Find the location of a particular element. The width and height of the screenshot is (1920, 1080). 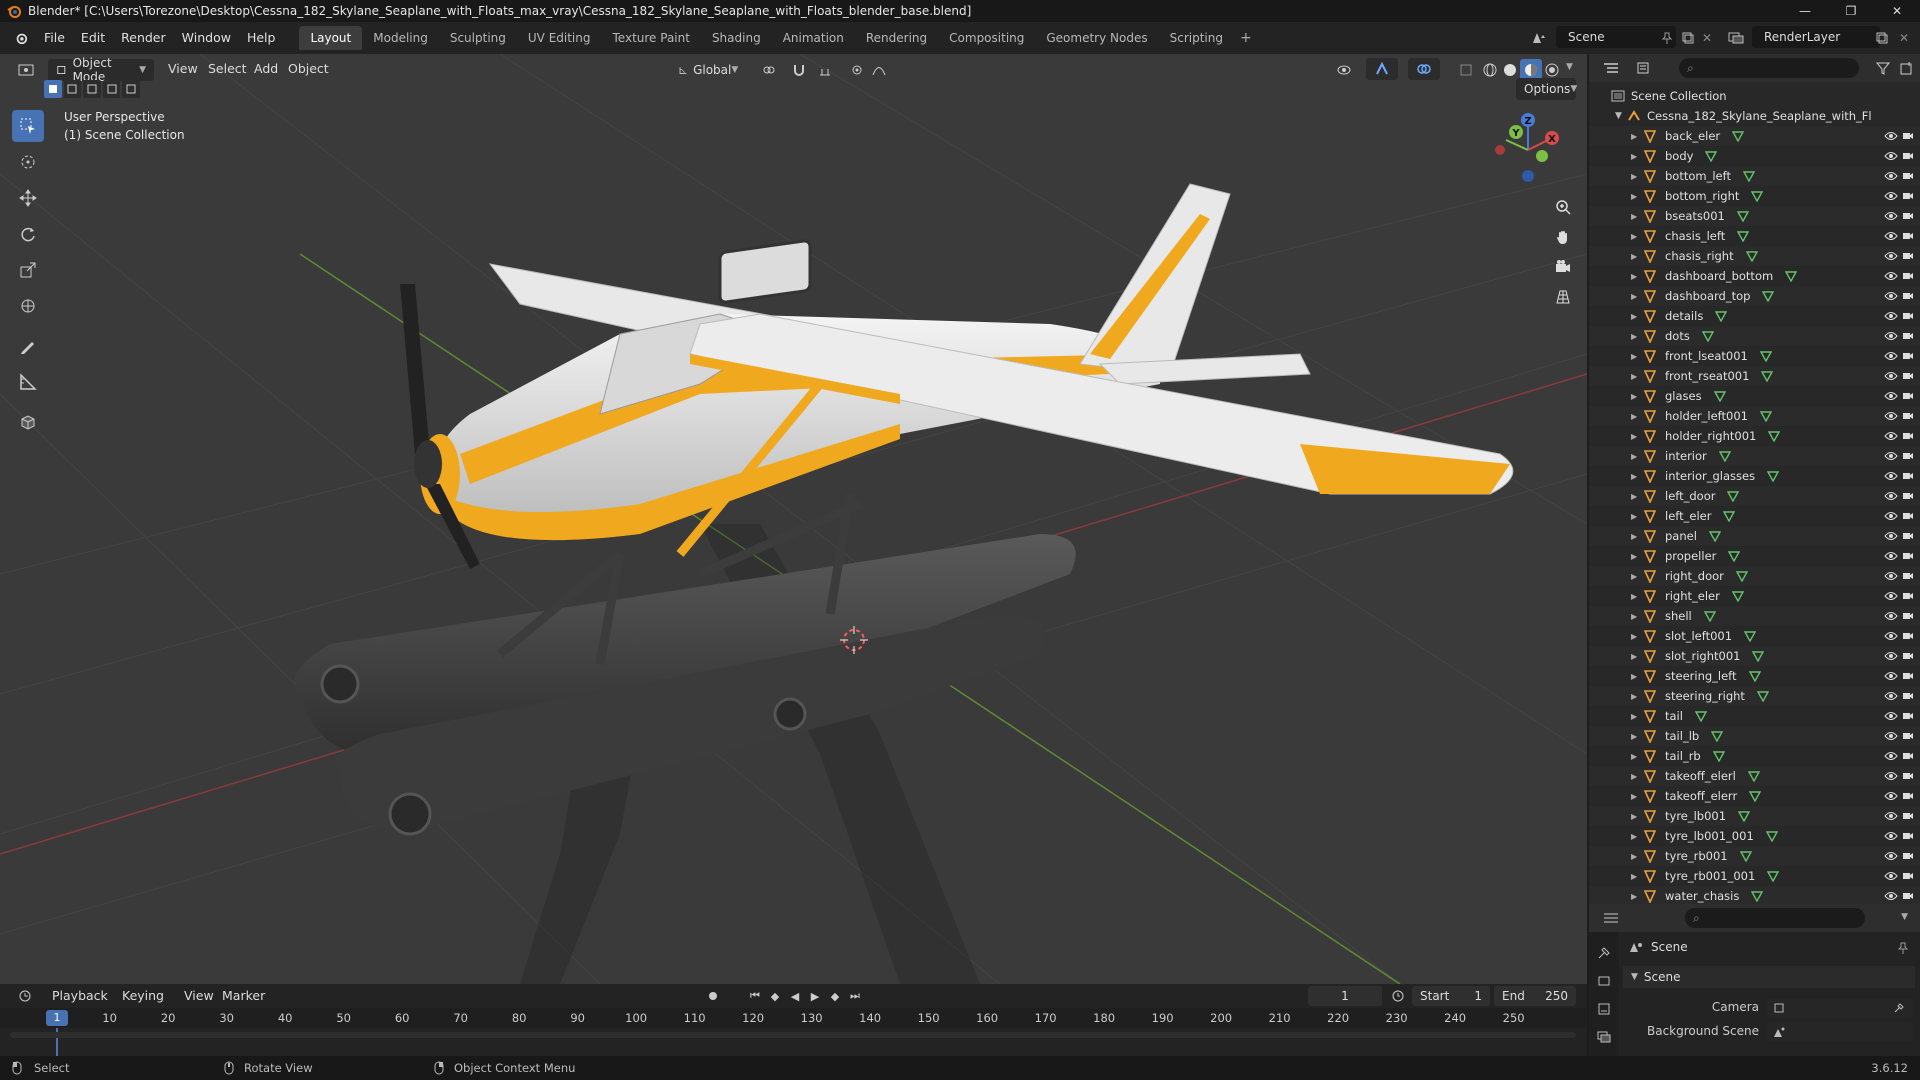

select-box-tool is located at coordinates (28, 126).